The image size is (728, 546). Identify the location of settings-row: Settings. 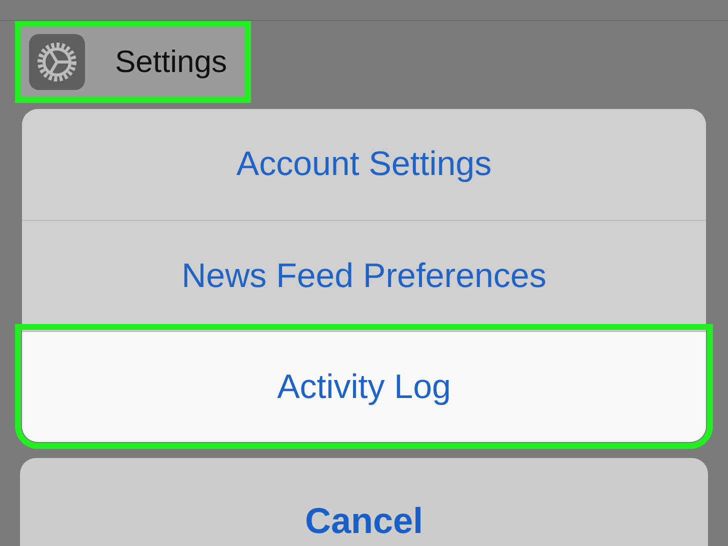
(133, 62).